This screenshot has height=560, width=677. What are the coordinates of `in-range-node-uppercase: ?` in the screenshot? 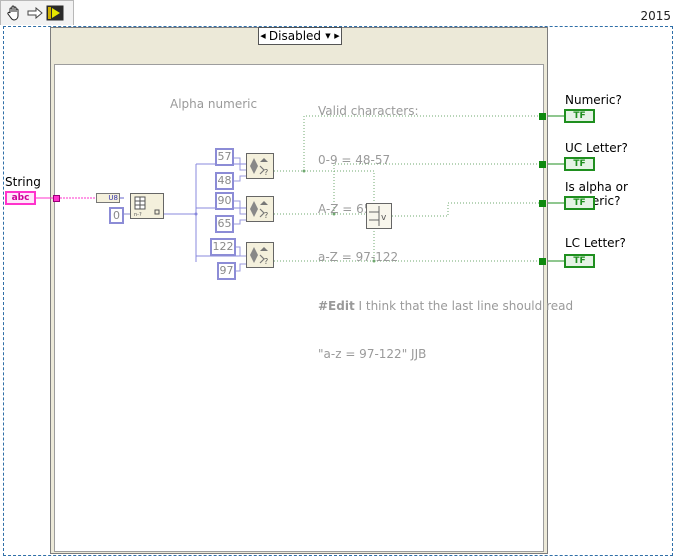 It's located at (260, 209).